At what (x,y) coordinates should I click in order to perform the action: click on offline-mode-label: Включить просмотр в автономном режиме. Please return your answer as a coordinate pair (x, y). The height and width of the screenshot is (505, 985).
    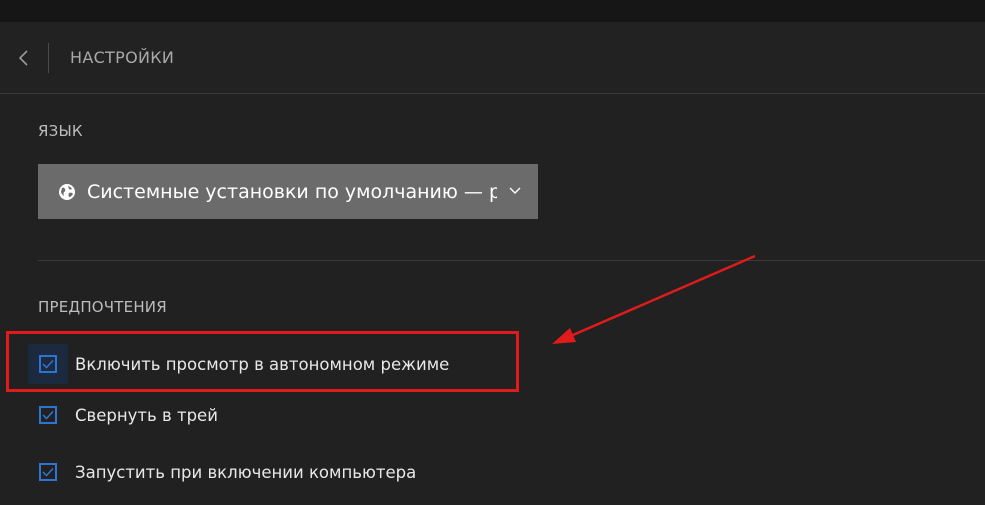
    Looking at the image, I should click on (262, 364).